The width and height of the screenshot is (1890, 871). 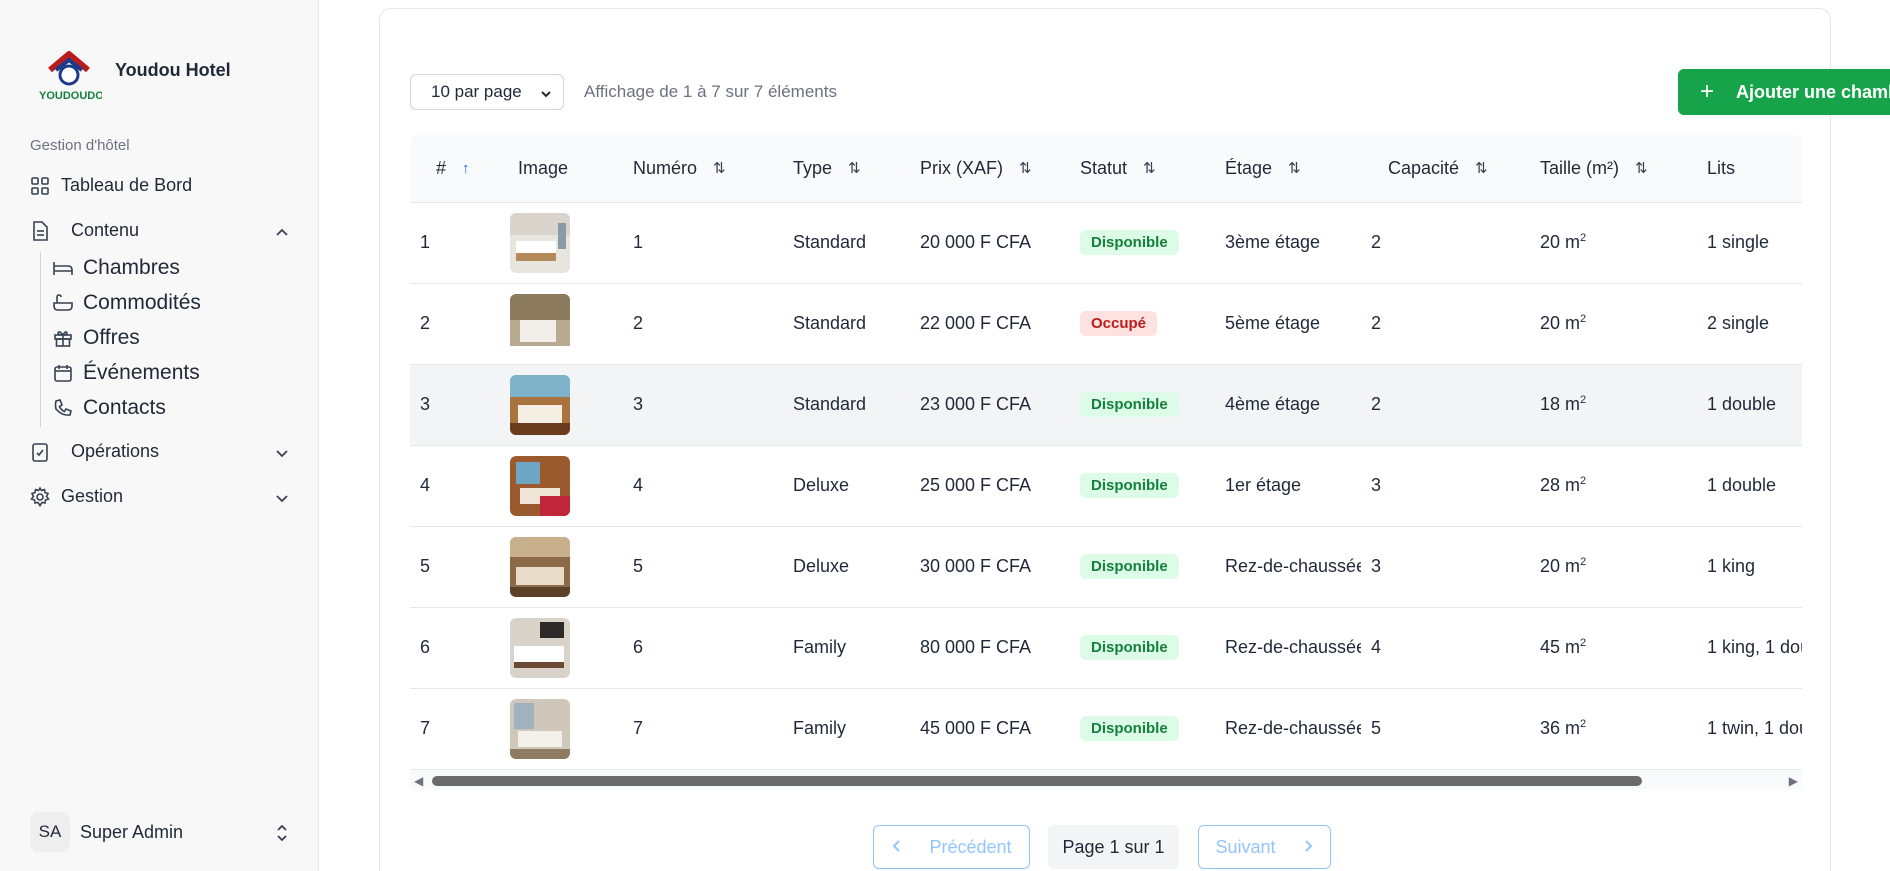 I want to click on column-header-capacity: Capacité ⇅, so click(x=1439, y=169).